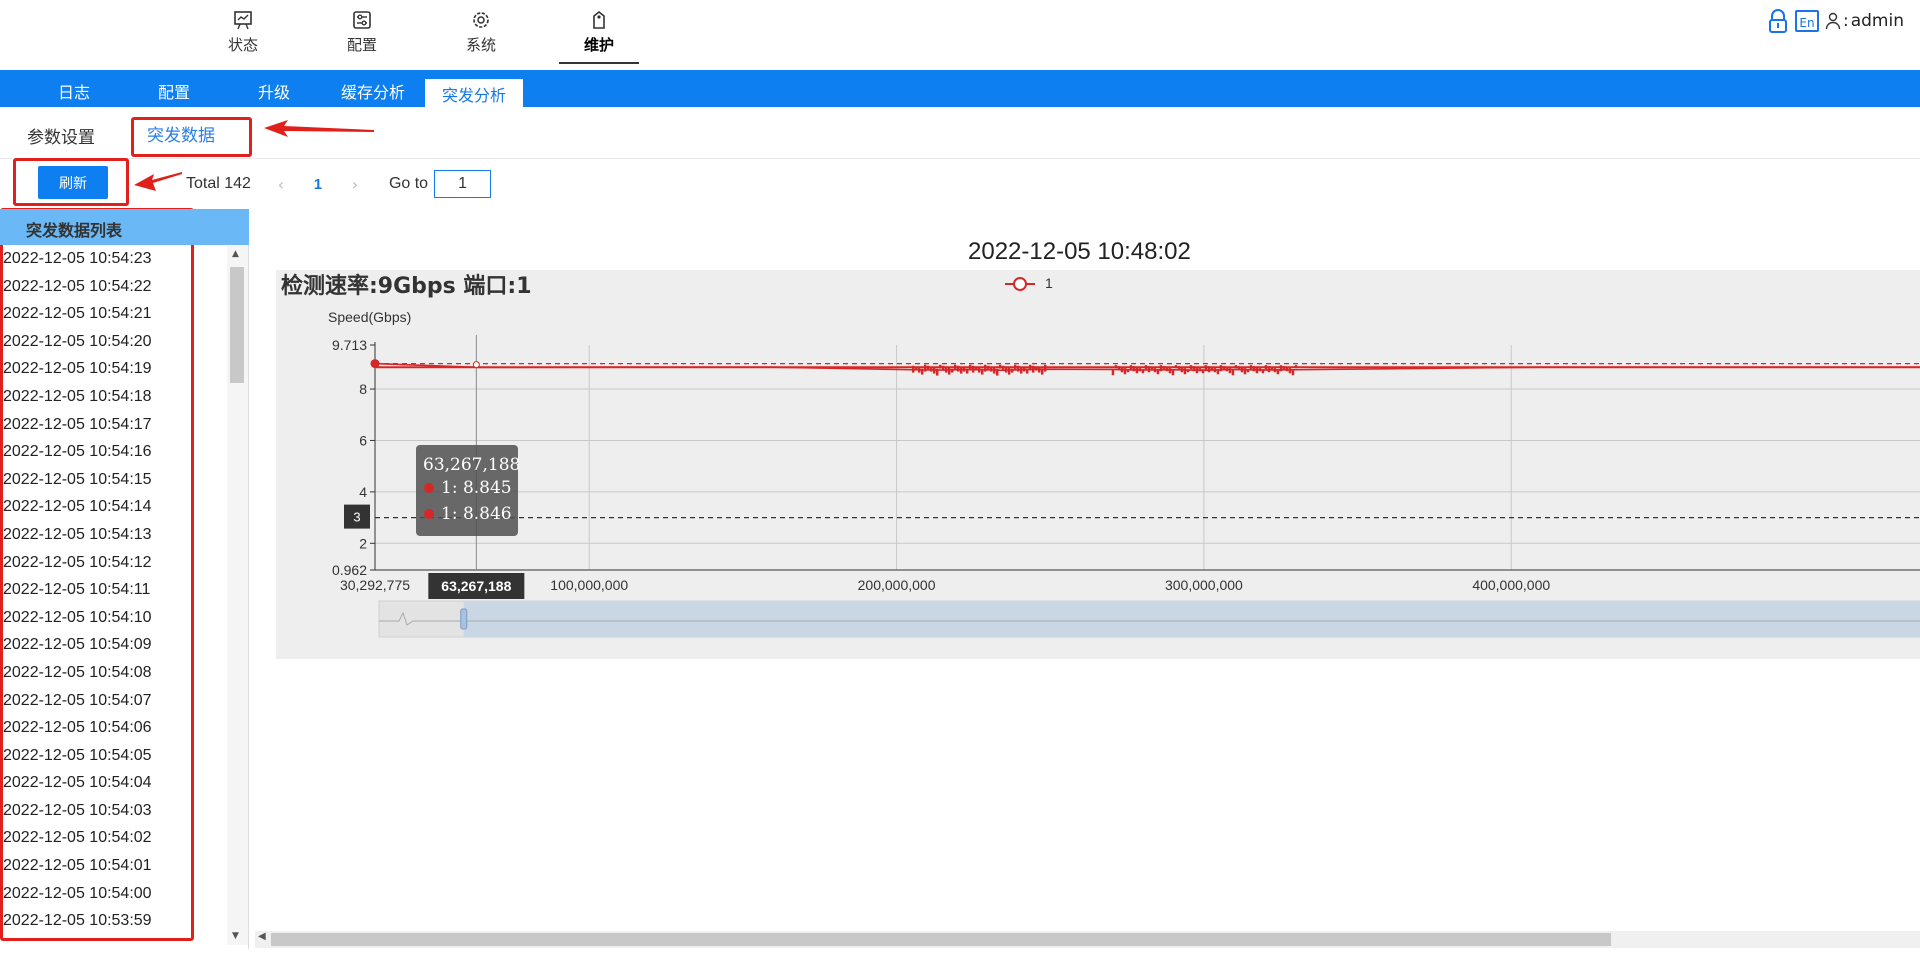 The image size is (1920, 955). I want to click on nav-item-status: 状态, so click(243, 32).